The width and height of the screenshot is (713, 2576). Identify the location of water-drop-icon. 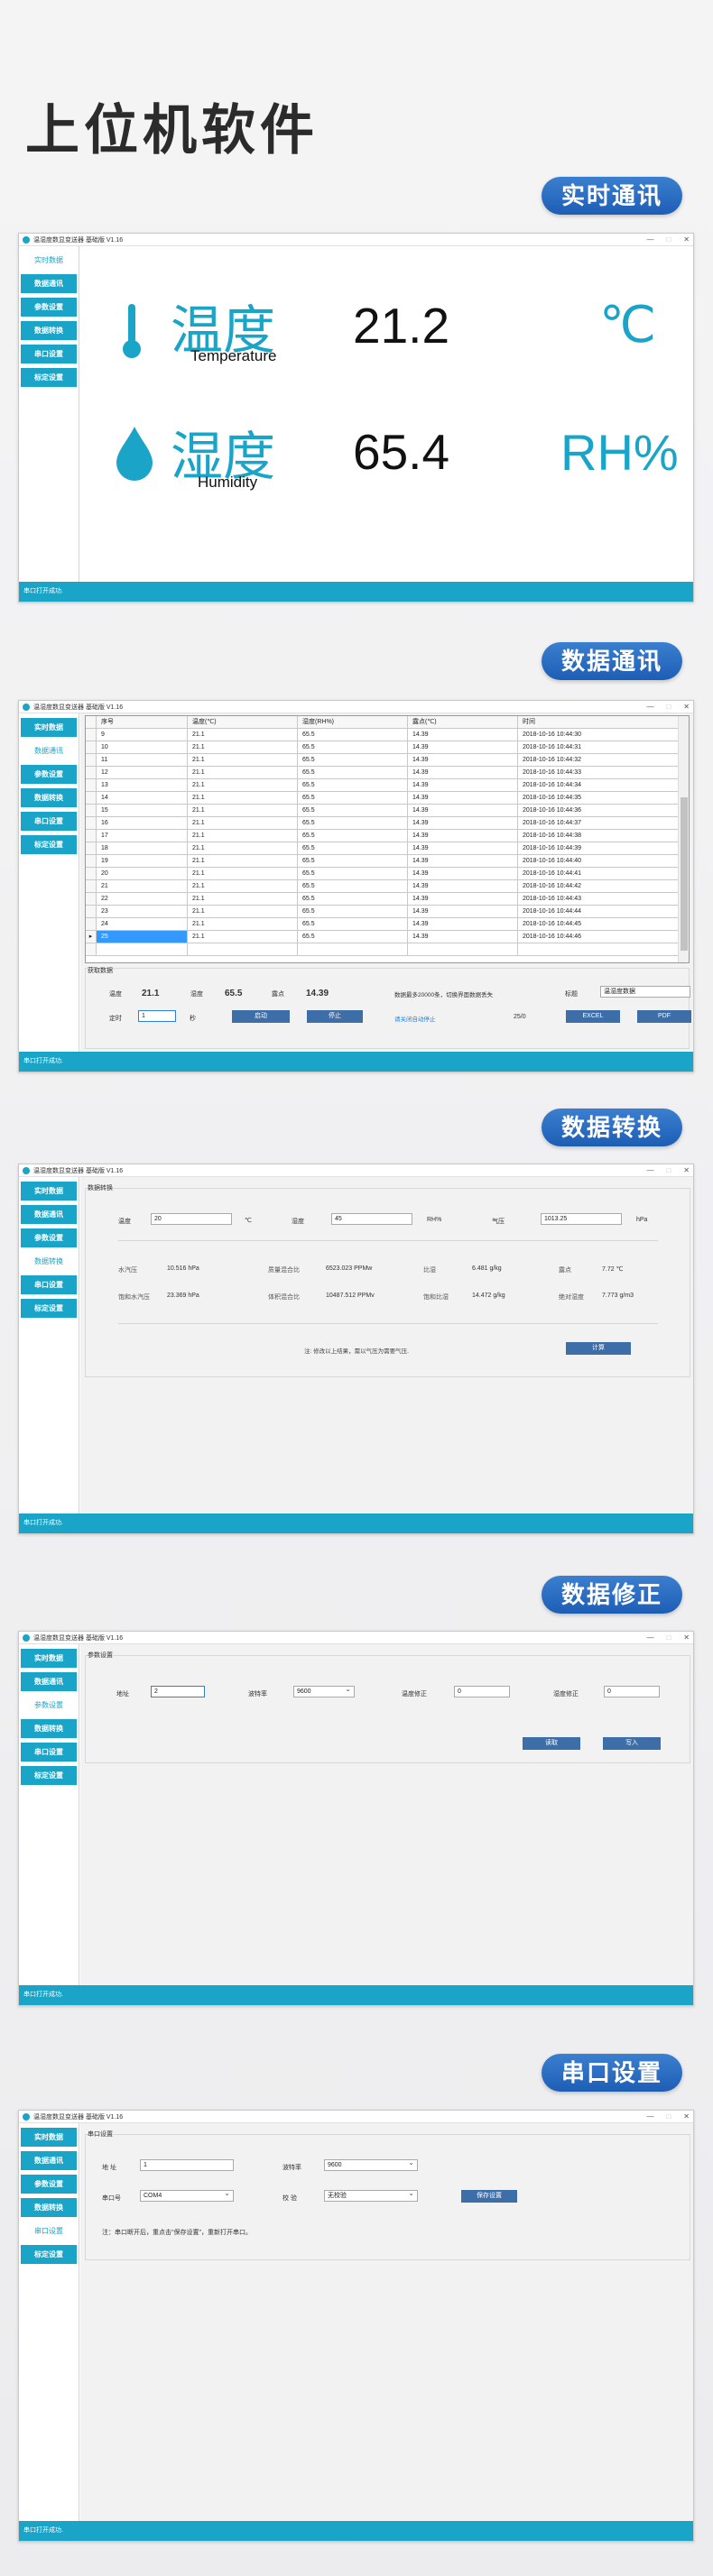
(134, 454).